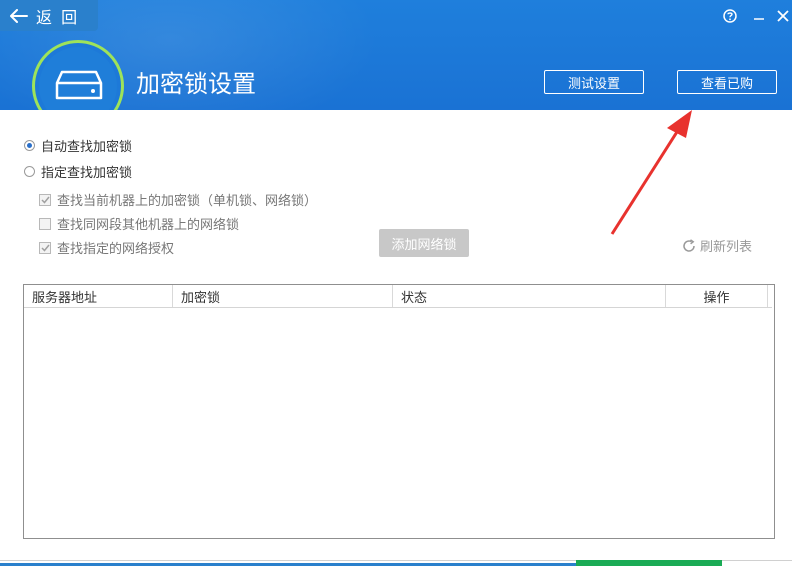 The height and width of the screenshot is (566, 792). What do you see at coordinates (783, 16) in the screenshot?
I see `close-icon` at bounding box center [783, 16].